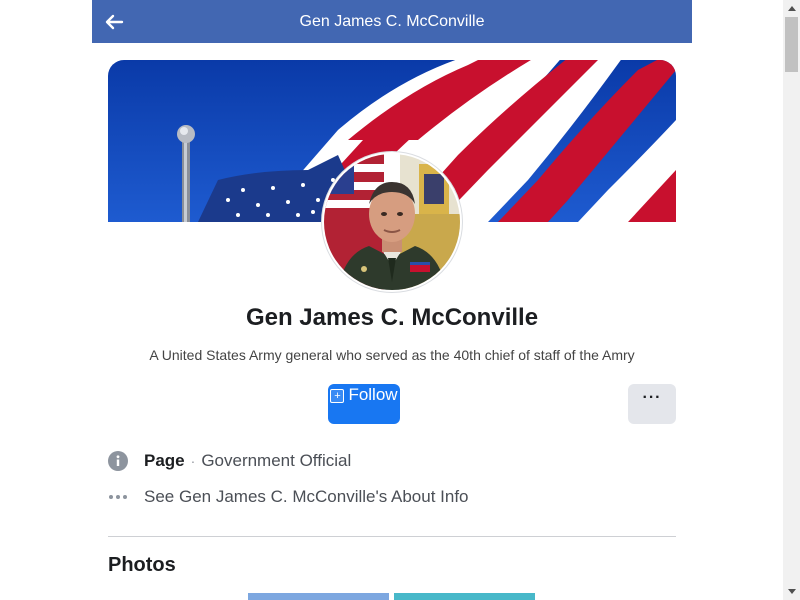  I want to click on page-type-row: Page · Government Official, so click(229, 461).